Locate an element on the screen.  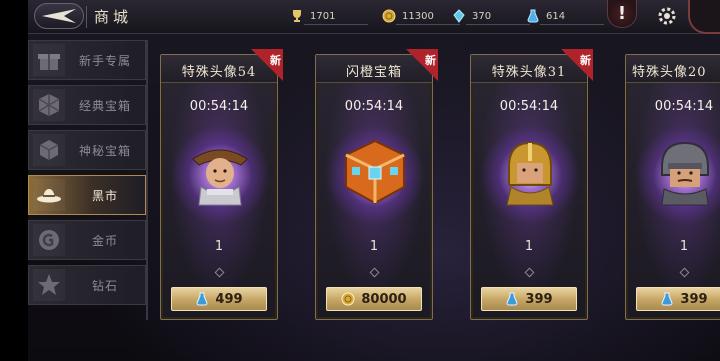
gold-underline is located at coordinates (428, 24).